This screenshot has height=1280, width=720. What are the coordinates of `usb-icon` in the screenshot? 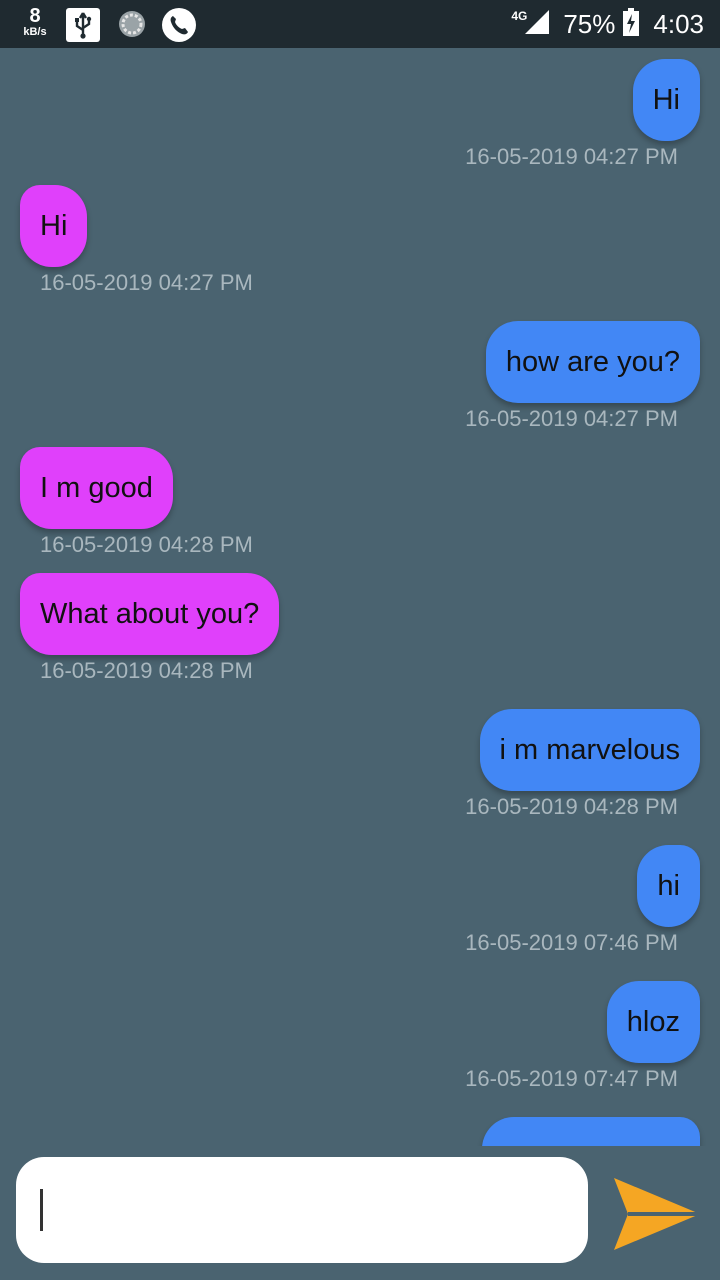 It's located at (83, 25).